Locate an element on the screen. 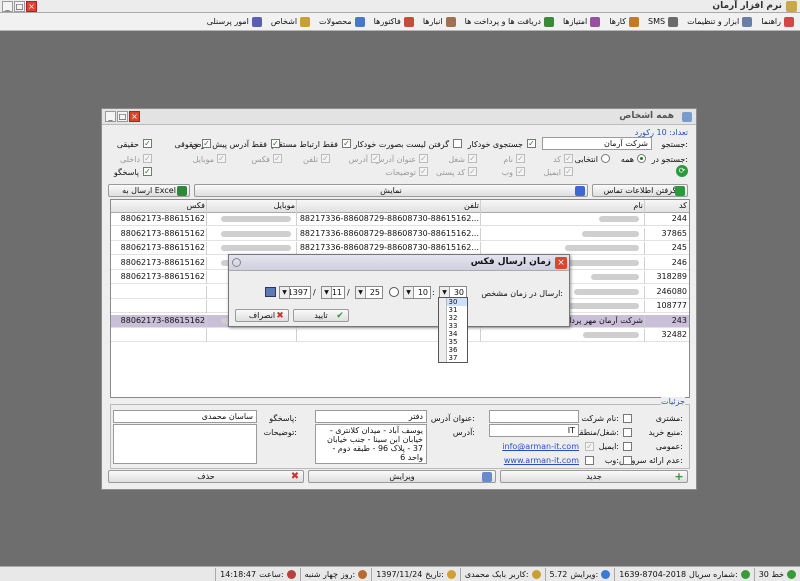  status-day: روز: چهار شنبه is located at coordinates (335, 574).